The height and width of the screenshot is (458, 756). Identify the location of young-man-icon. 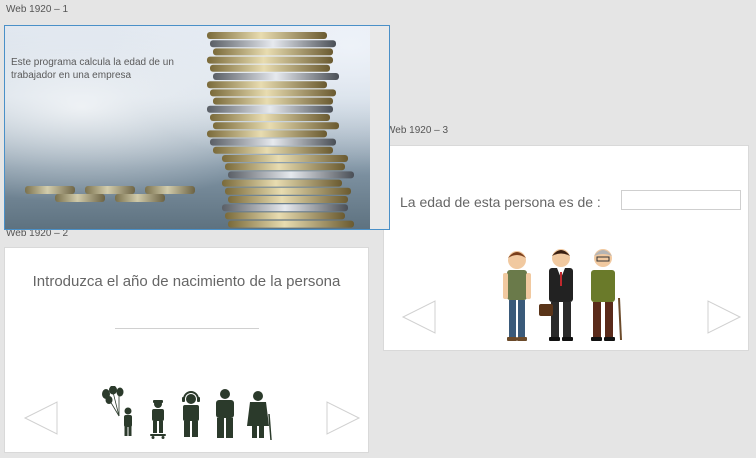
(517, 296).